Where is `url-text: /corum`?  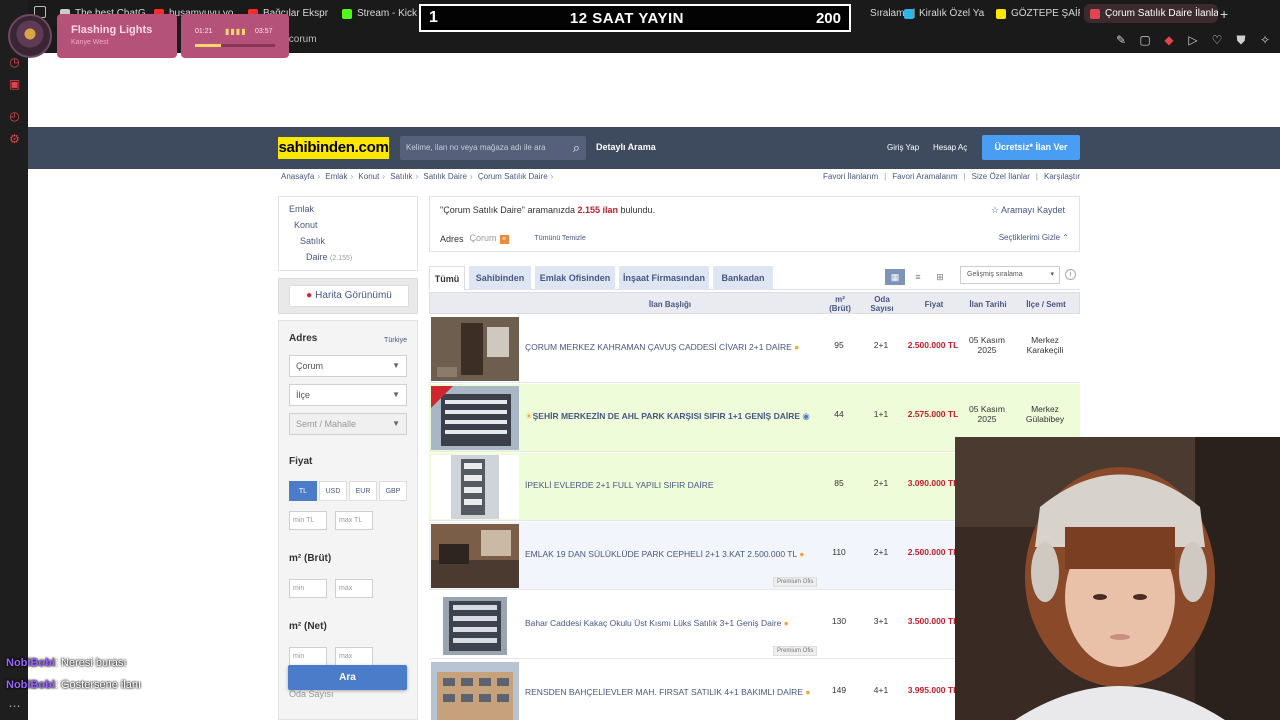 url-text: /corum is located at coordinates (301, 39).